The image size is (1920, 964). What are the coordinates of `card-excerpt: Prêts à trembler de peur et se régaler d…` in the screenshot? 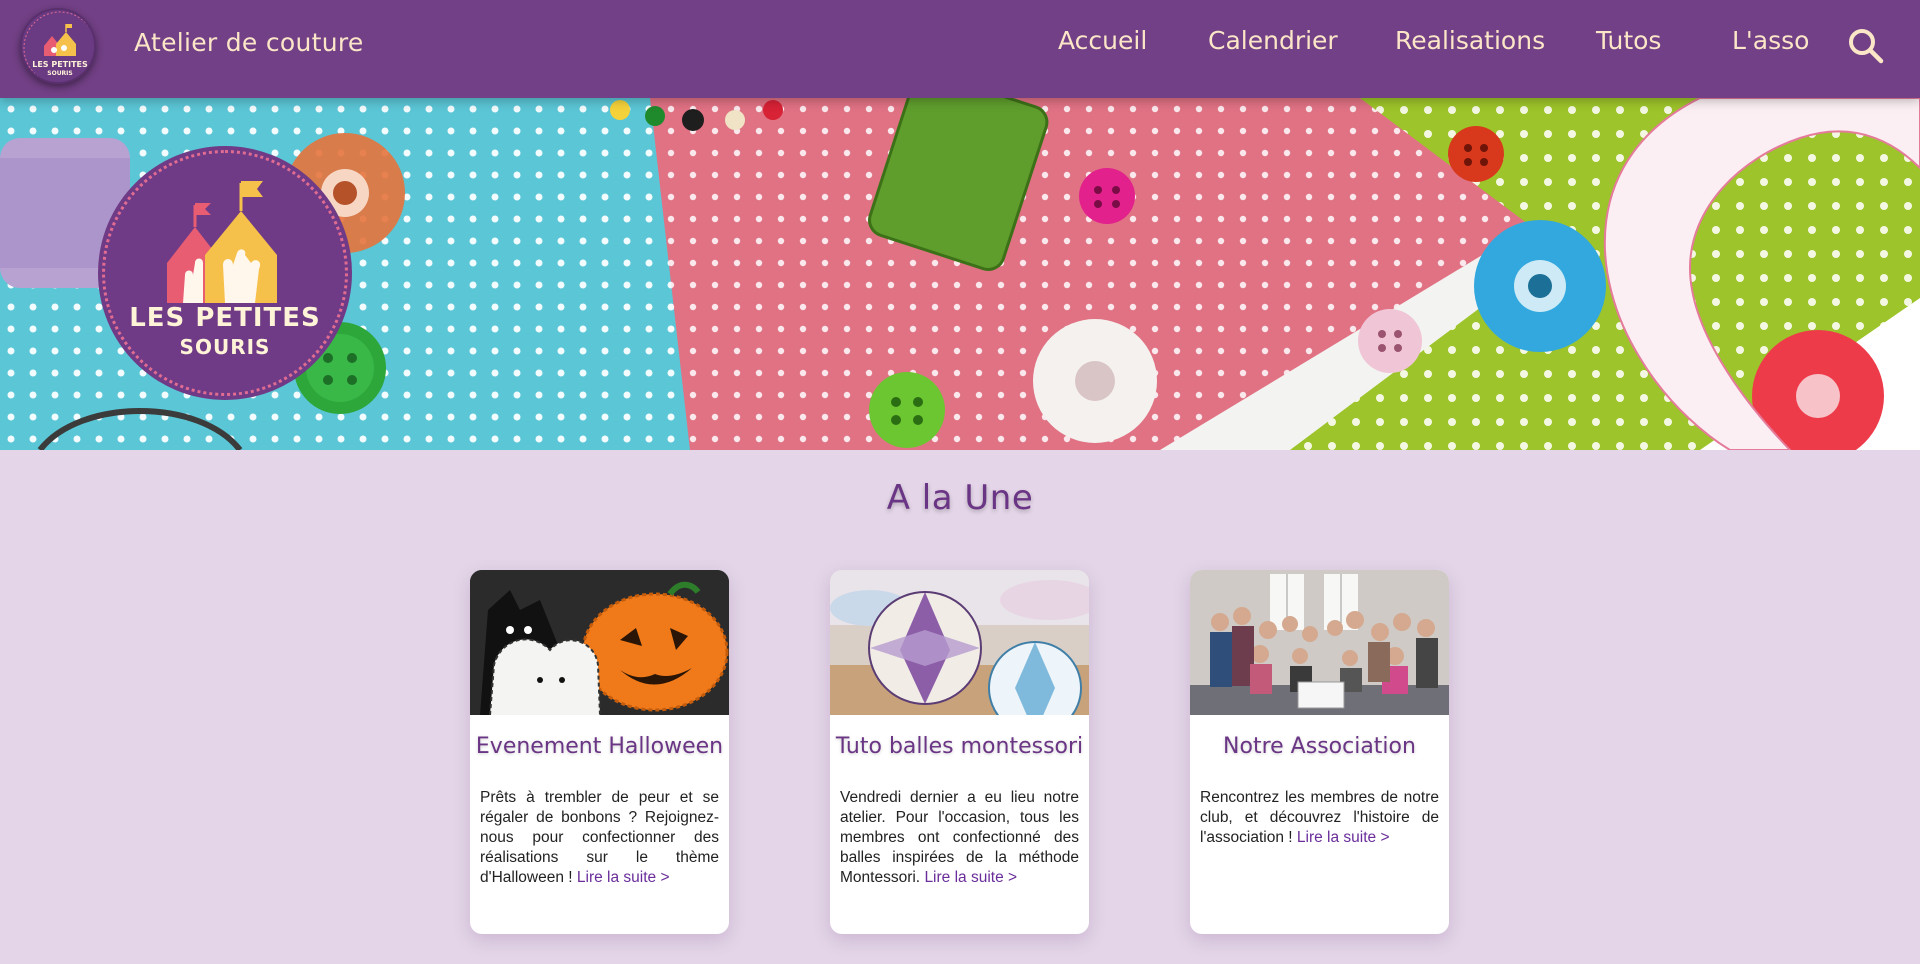 It's located at (599, 838).